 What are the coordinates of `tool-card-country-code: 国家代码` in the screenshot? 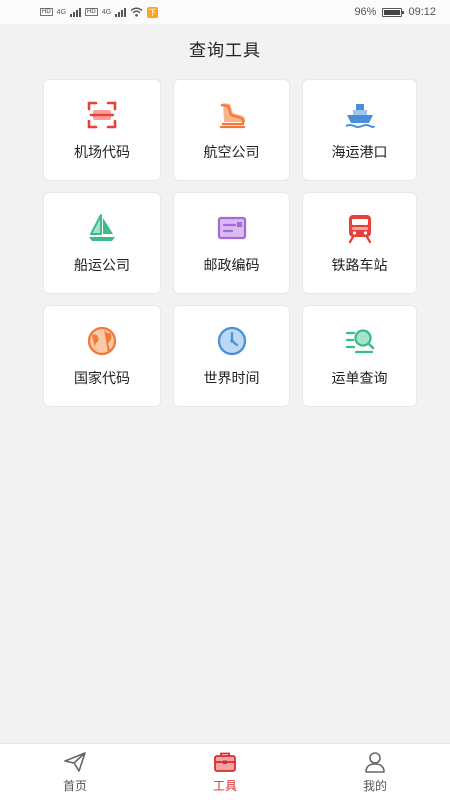 It's located at (102, 356).